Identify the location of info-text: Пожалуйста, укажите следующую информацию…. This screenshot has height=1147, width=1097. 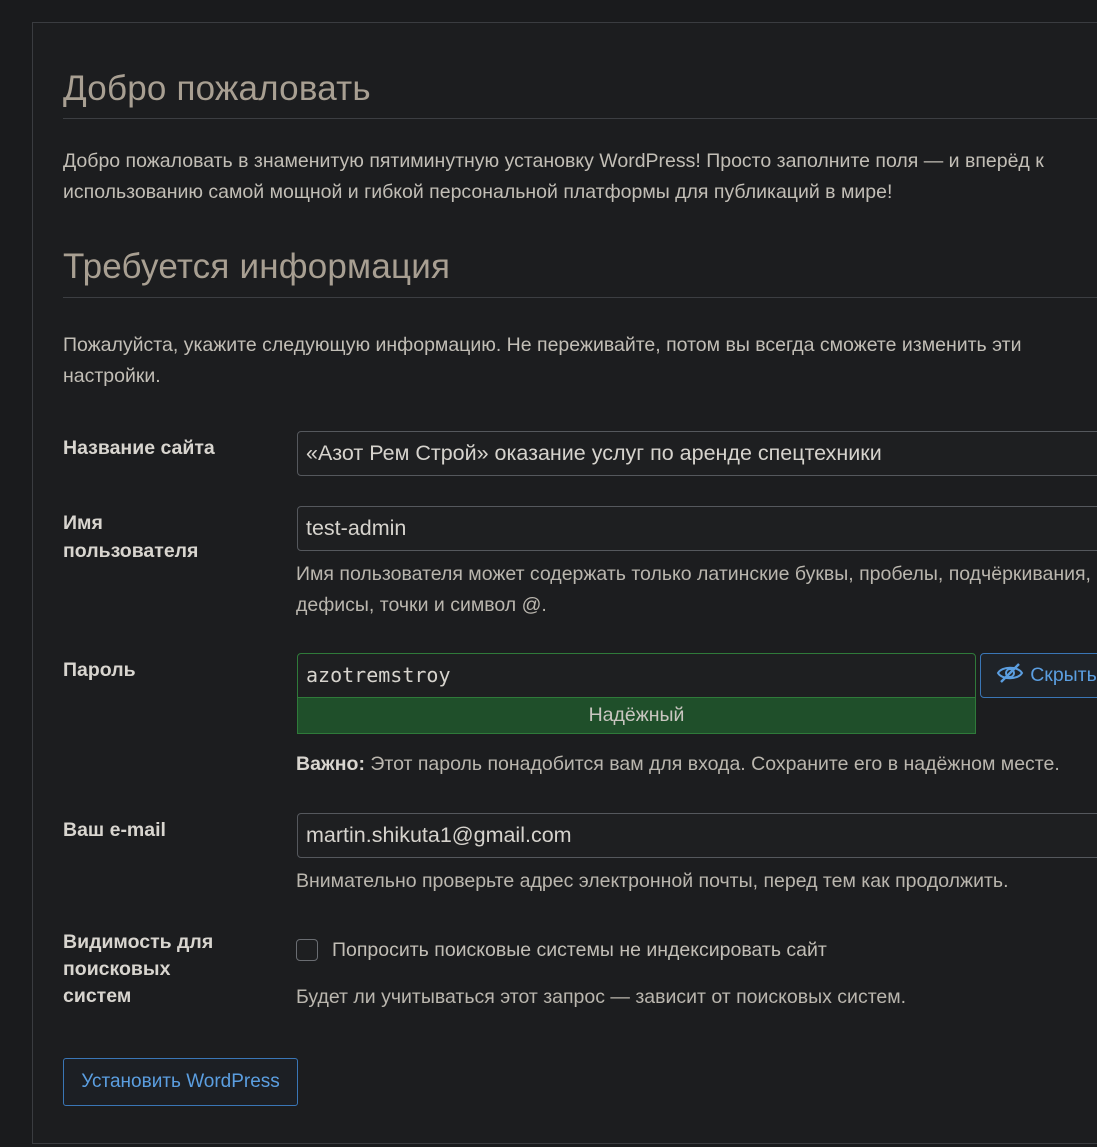
(542, 360).